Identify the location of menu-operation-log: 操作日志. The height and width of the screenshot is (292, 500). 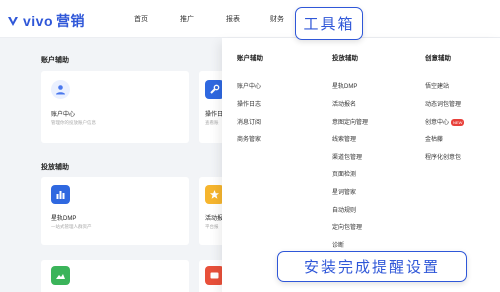
(249, 103).